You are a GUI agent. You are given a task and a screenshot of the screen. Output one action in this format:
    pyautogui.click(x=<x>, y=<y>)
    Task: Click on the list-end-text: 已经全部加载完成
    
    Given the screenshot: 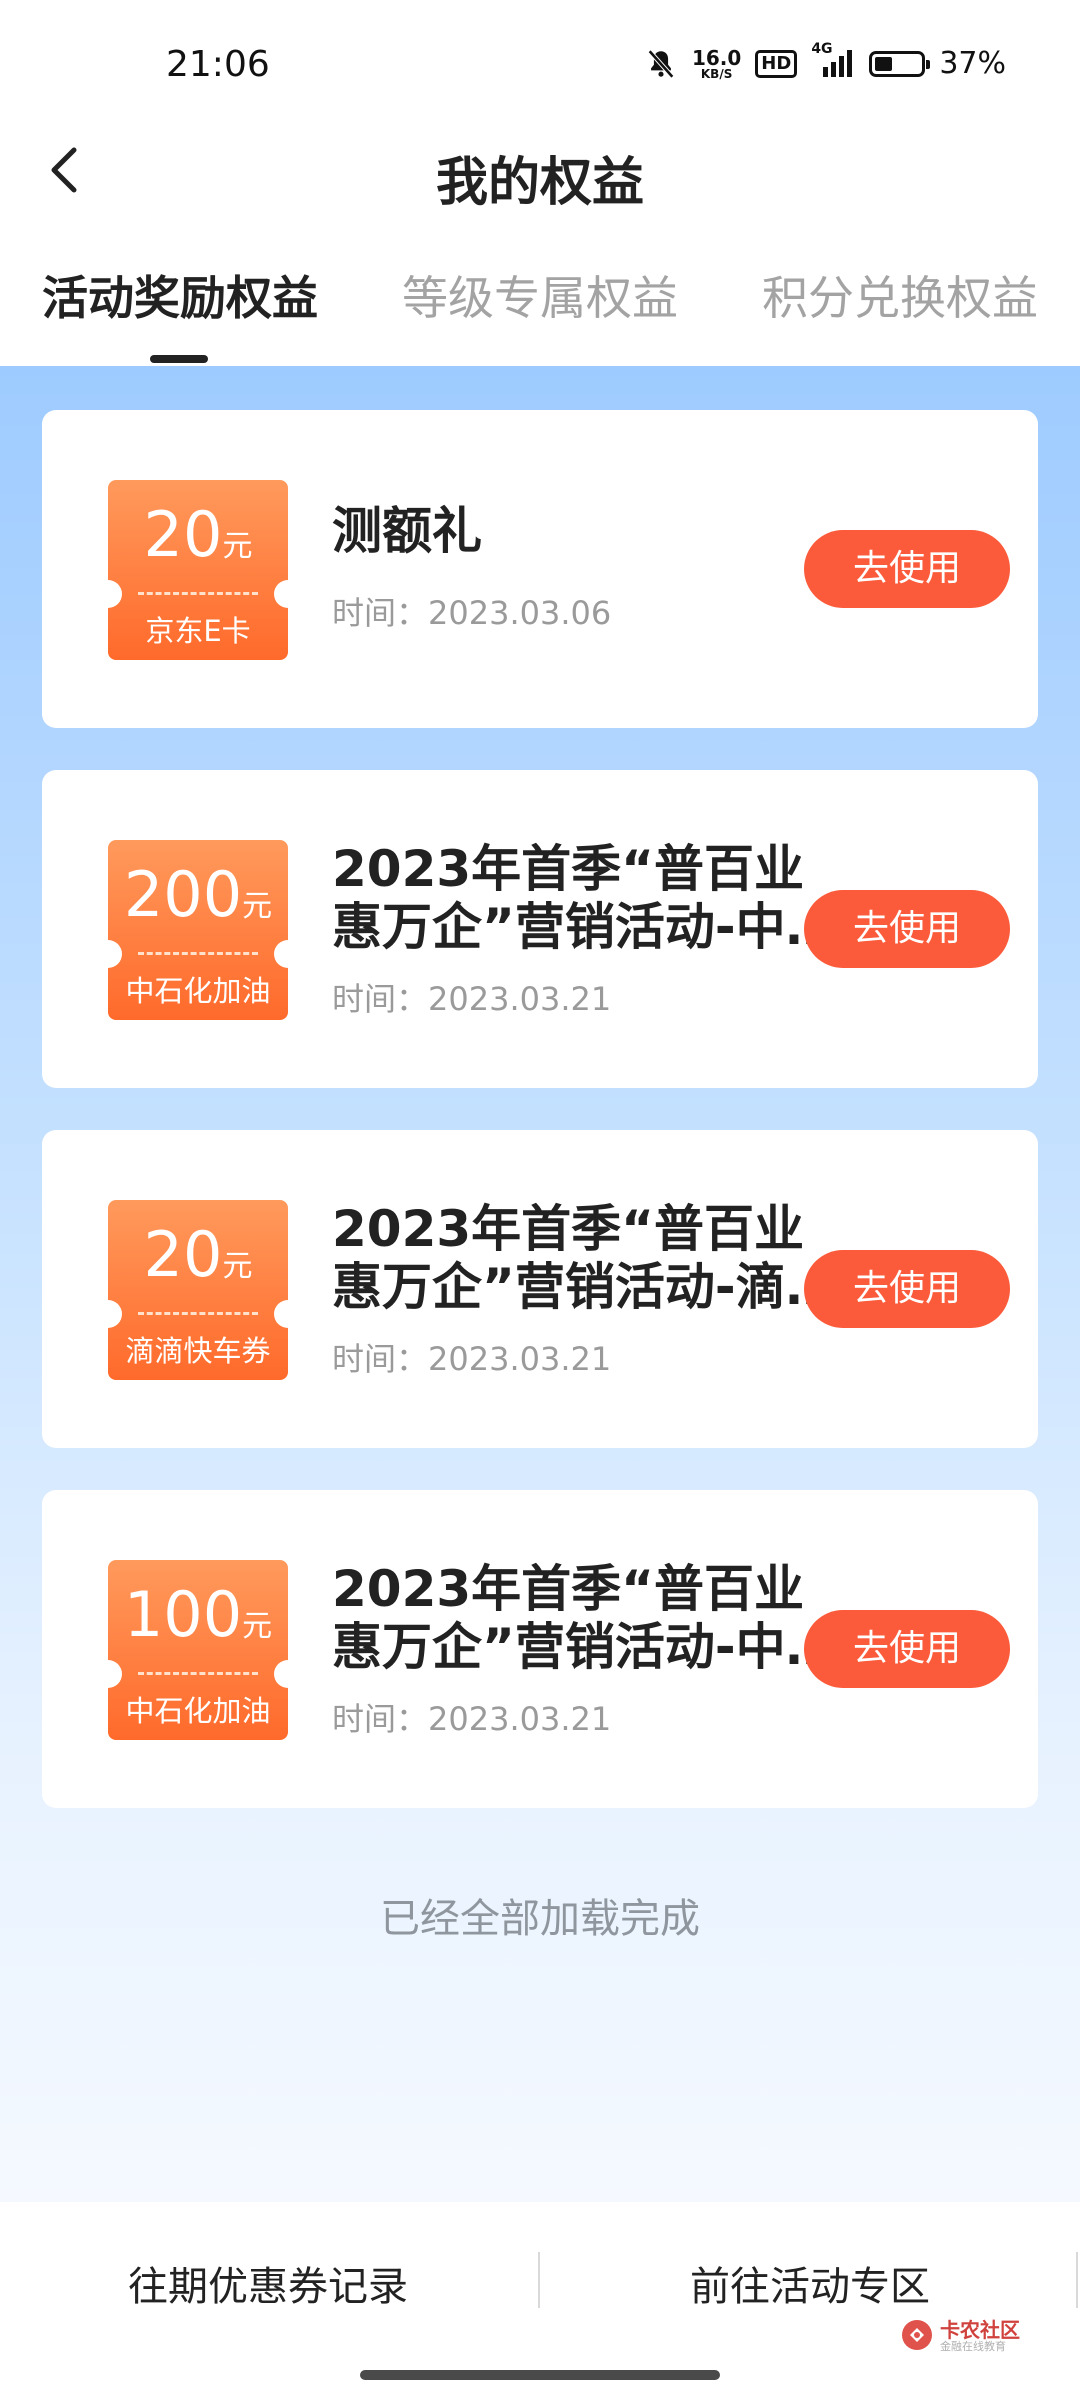 What is the action you would take?
    pyautogui.click(x=540, y=1919)
    